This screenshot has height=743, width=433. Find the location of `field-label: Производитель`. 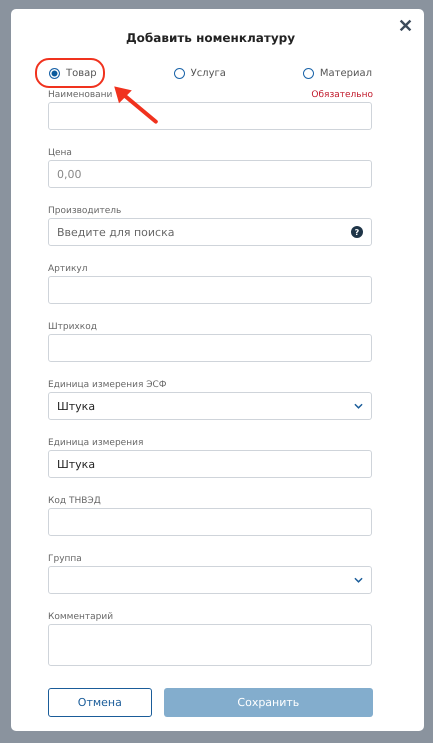

field-label: Производитель is located at coordinates (85, 211).